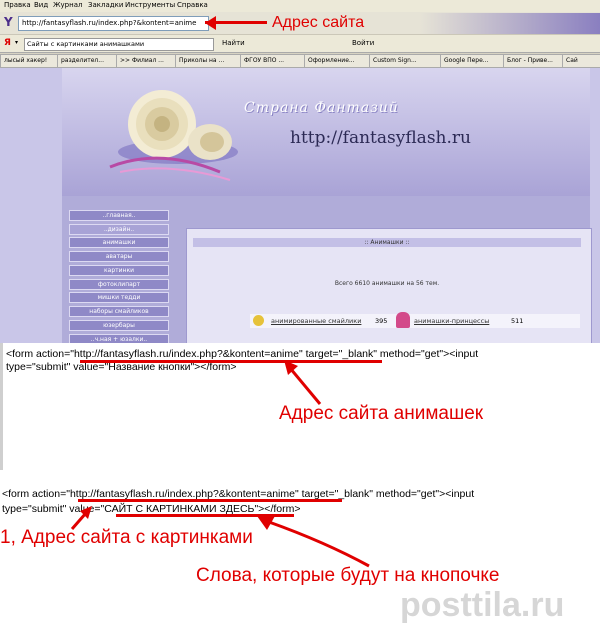 The image size is (600, 628). Describe the element at coordinates (119, 311) in the screenshot. I see `nav-smiles: наборы смайликов` at that location.